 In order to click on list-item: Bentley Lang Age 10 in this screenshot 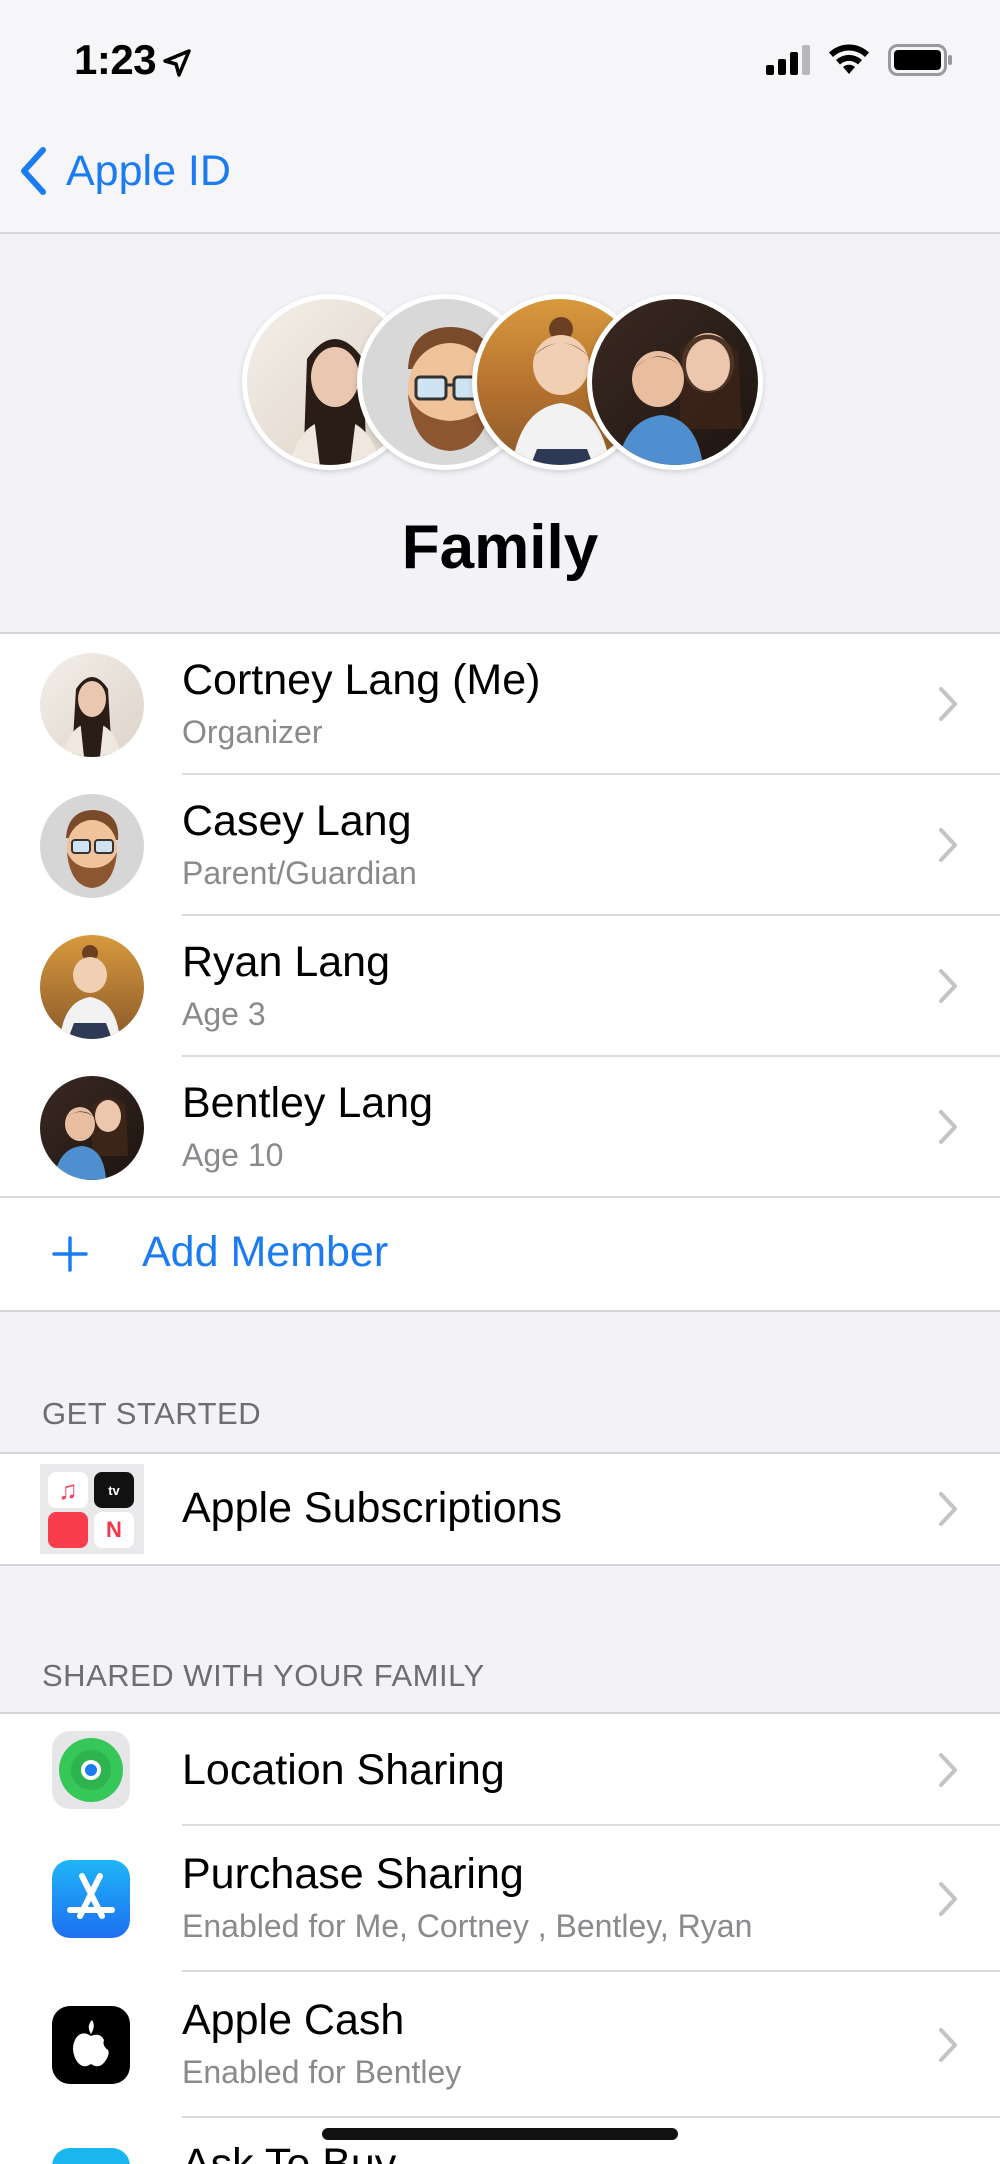, I will do `click(500, 1127)`.